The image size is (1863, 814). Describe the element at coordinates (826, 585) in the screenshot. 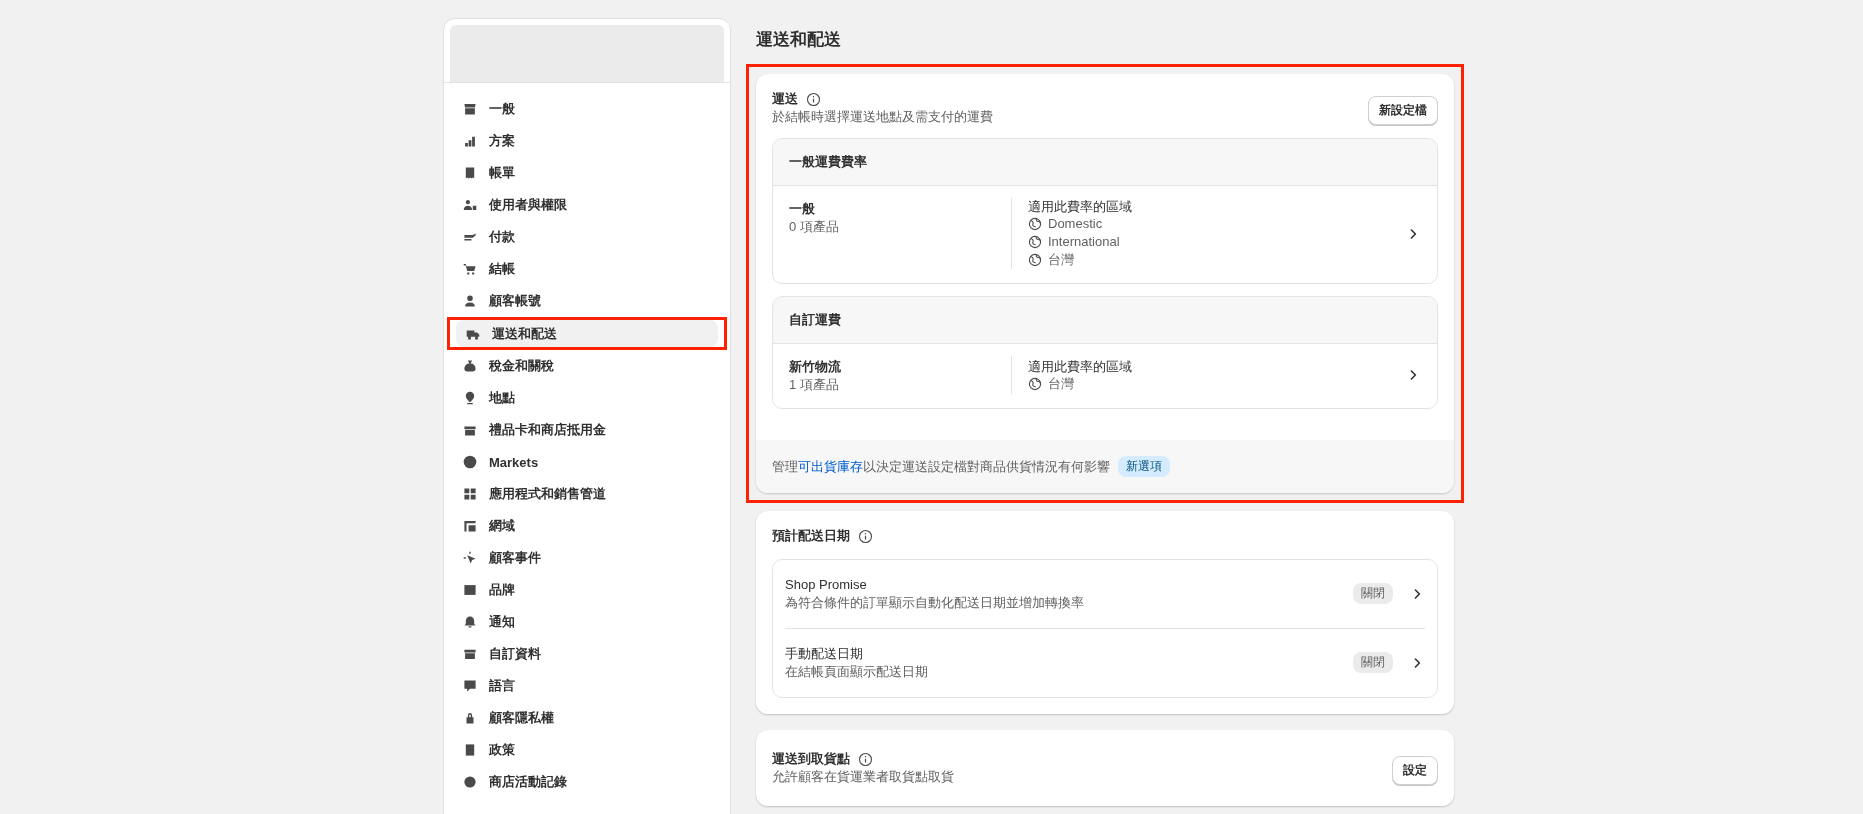

I see `option-title: Shop Promise` at that location.